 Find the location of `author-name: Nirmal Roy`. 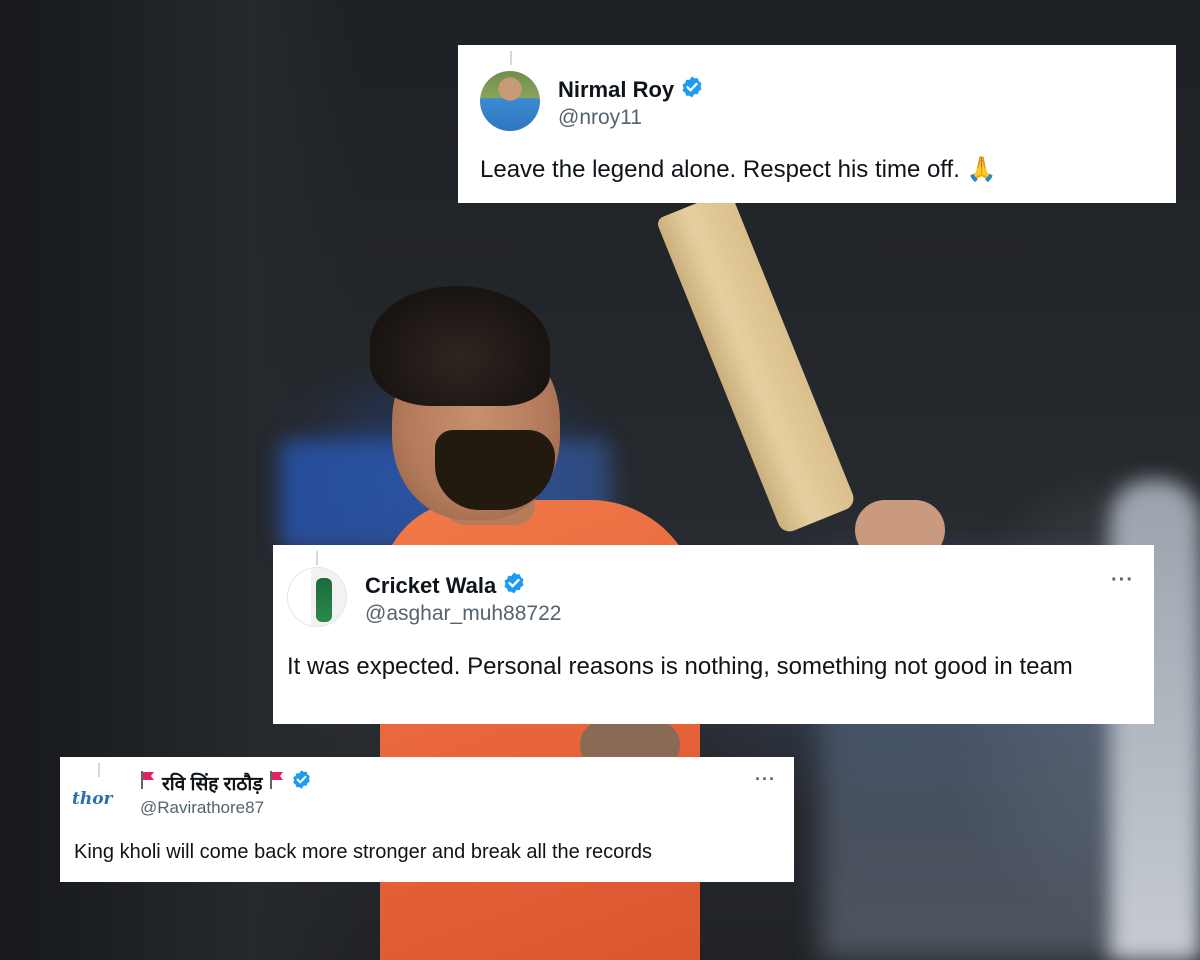

author-name: Nirmal Roy is located at coordinates (616, 90).